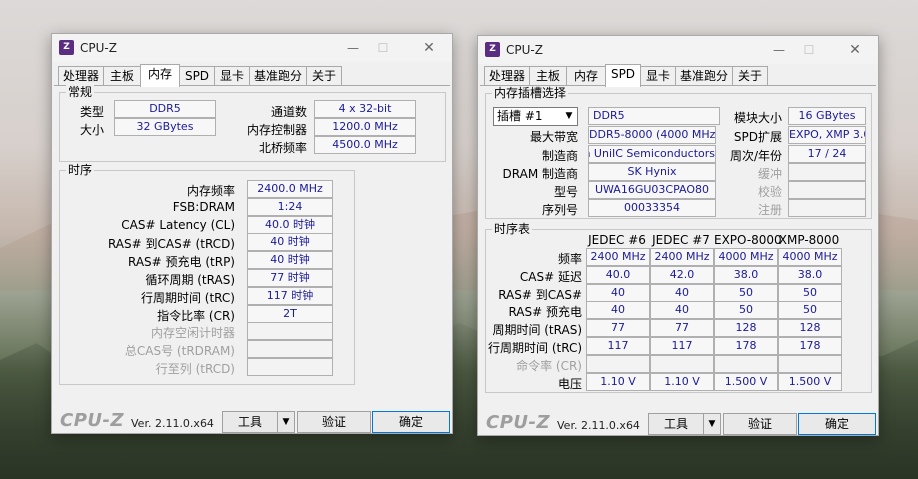 This screenshot has width=918, height=479. Describe the element at coordinates (178, 224) in the screenshot. I see `timing-label: CAS# Latency (CL)` at that location.